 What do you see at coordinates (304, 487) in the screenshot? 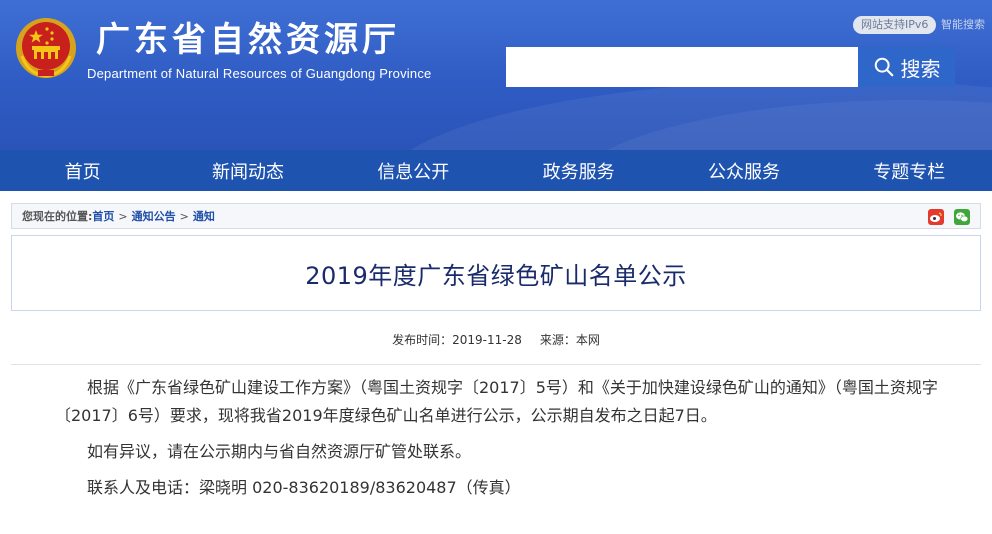
I see `article-paragraph: 联系人及电话：梁晓明 020-83620189/83620487（传真）` at bounding box center [304, 487].